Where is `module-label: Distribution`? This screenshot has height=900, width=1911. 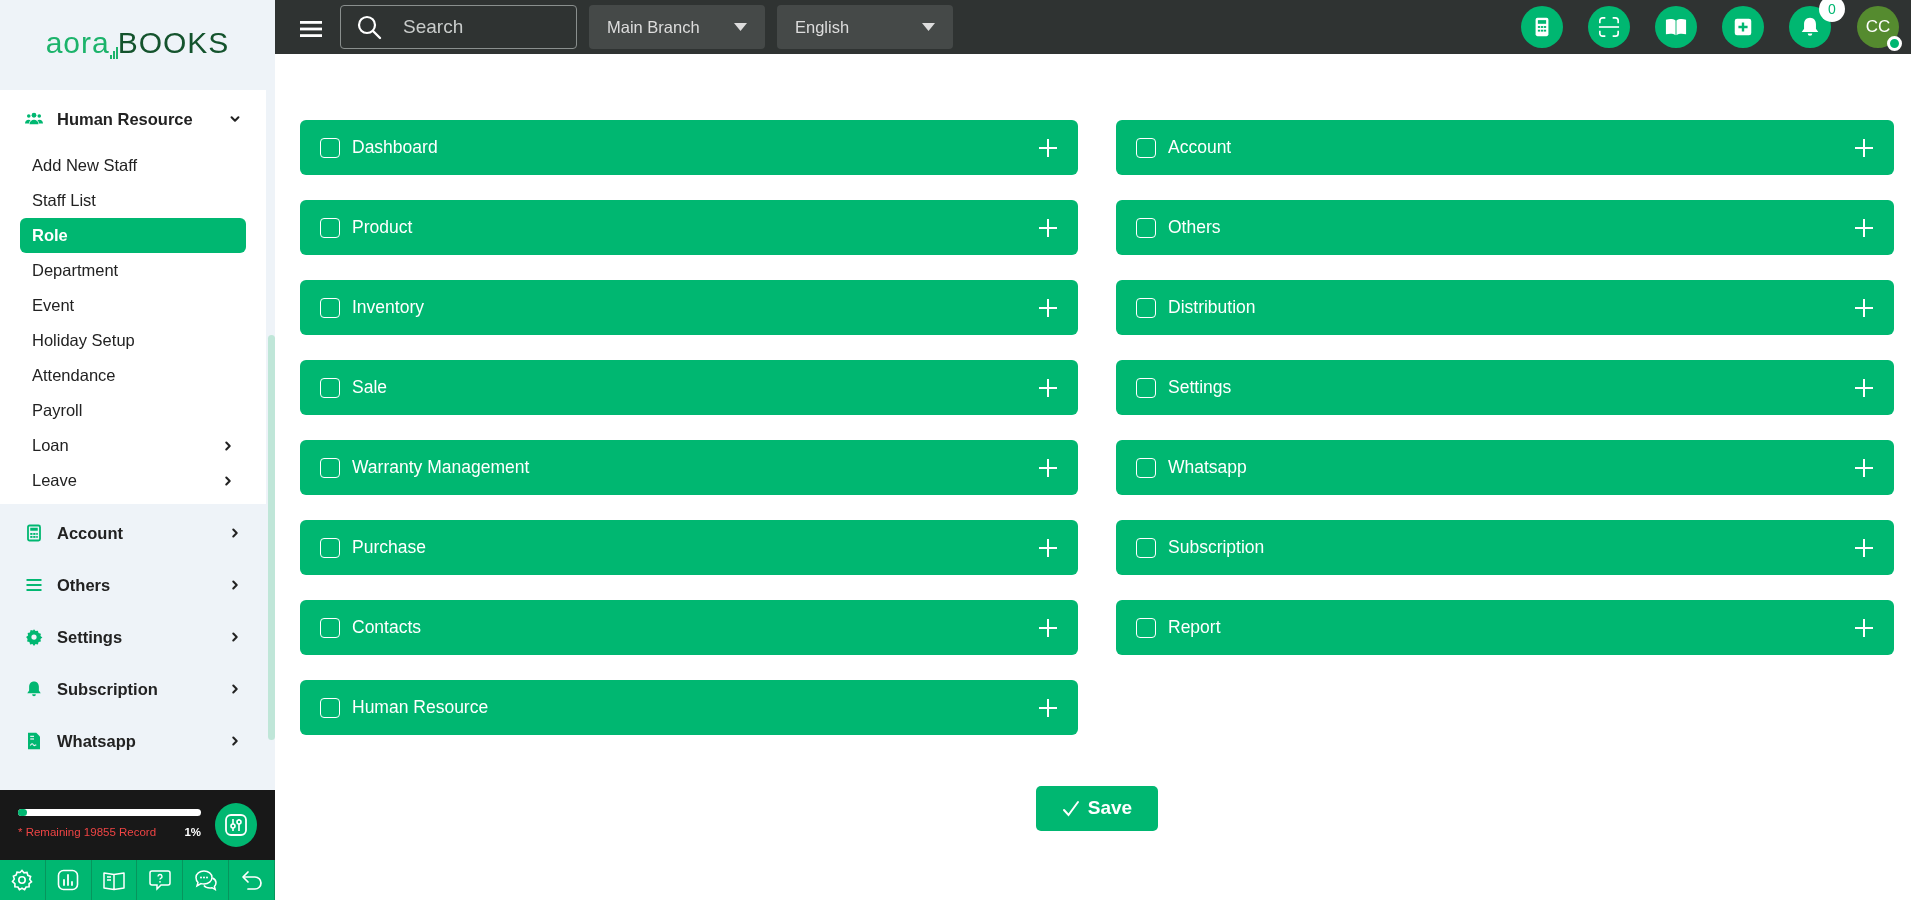 module-label: Distribution is located at coordinates (1212, 308).